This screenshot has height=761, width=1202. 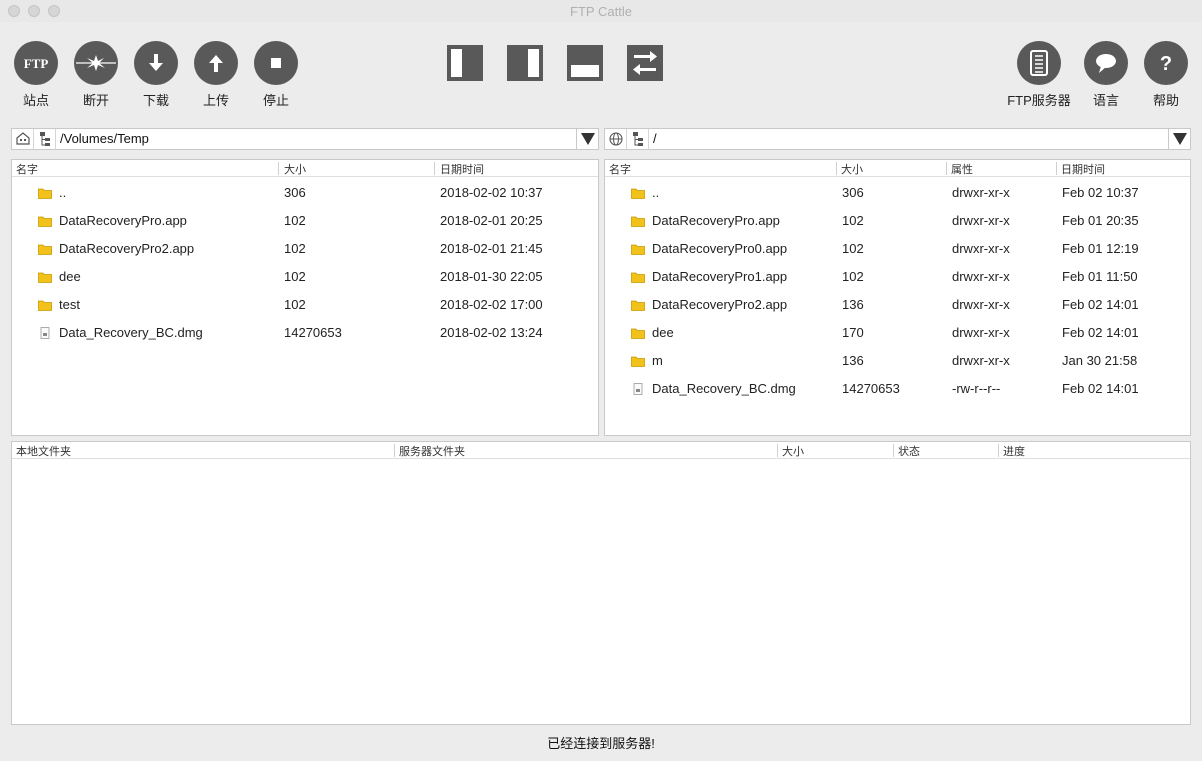 What do you see at coordinates (276, 63) in the screenshot?
I see `stop-icon` at bounding box center [276, 63].